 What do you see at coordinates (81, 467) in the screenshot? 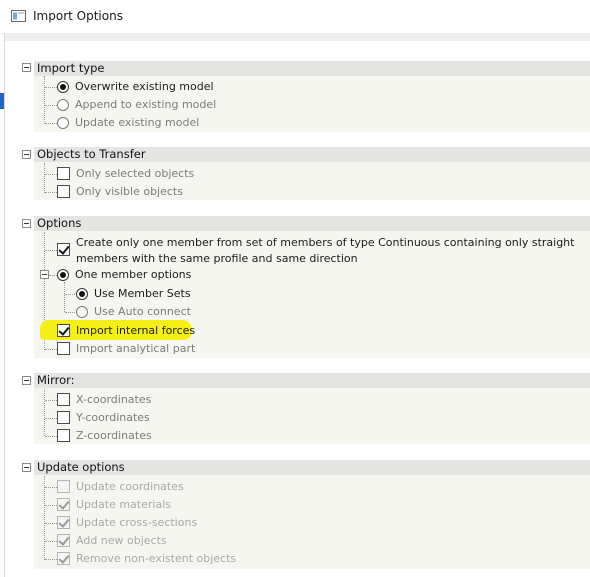
I see `update-options-title: Update options` at bounding box center [81, 467].